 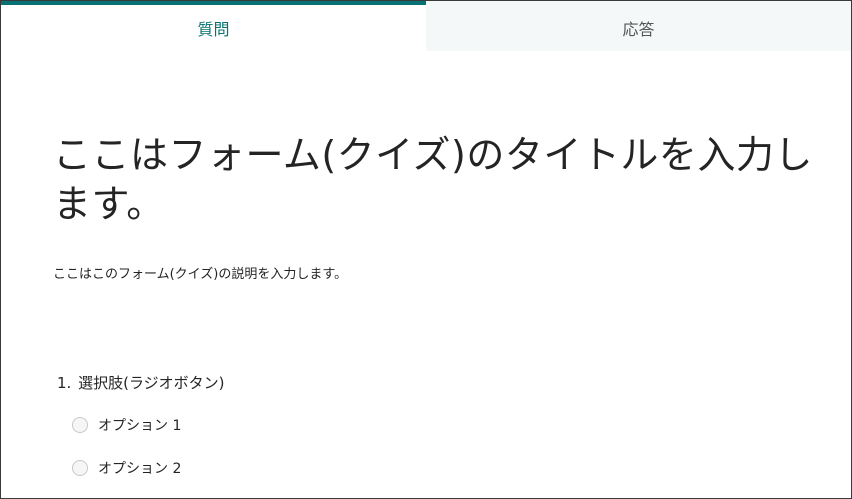 I want to click on question-number: 1., so click(x=64, y=383).